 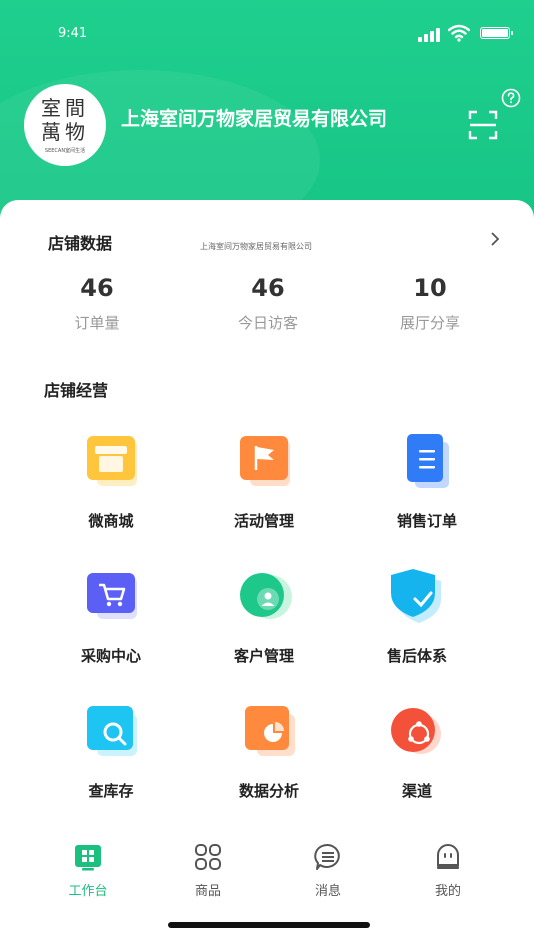 I want to click on activity-management-button: 活动管理, so click(x=264, y=481).